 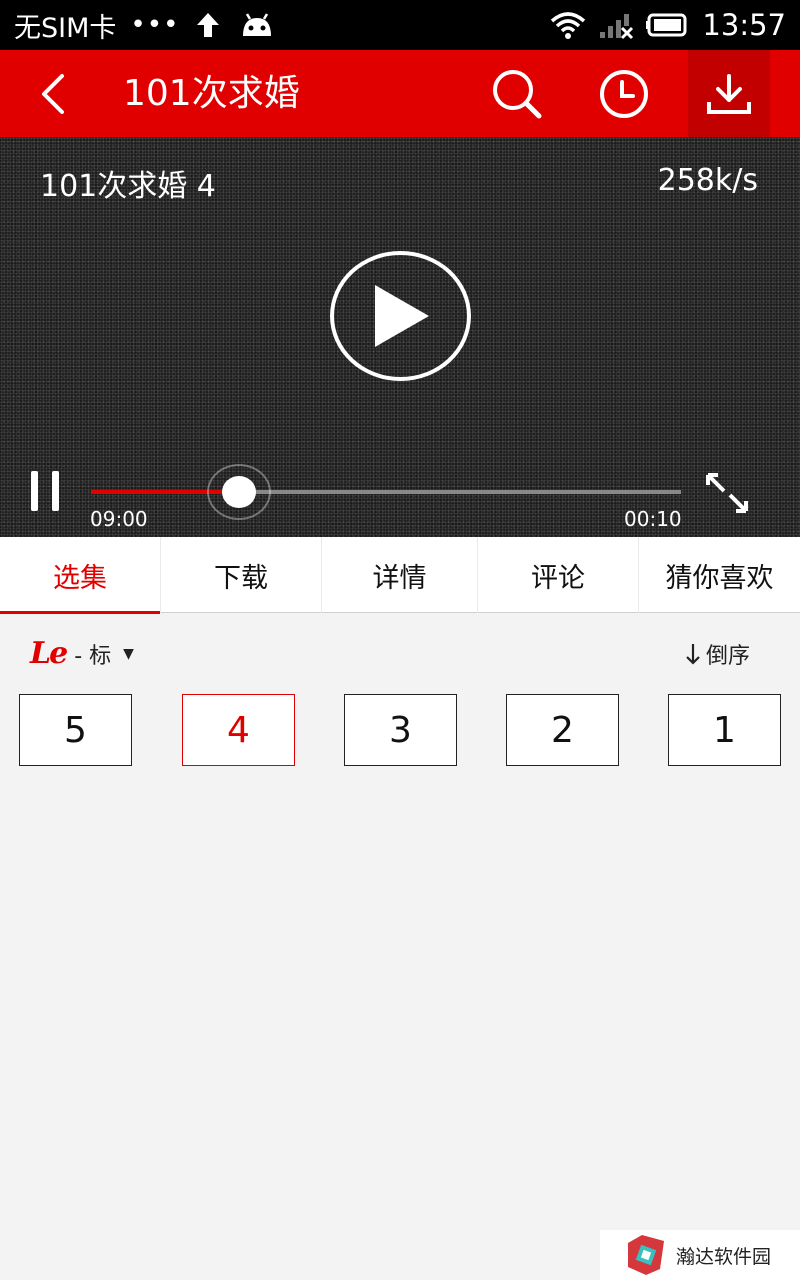 I want to click on pause-button, so click(x=45, y=491).